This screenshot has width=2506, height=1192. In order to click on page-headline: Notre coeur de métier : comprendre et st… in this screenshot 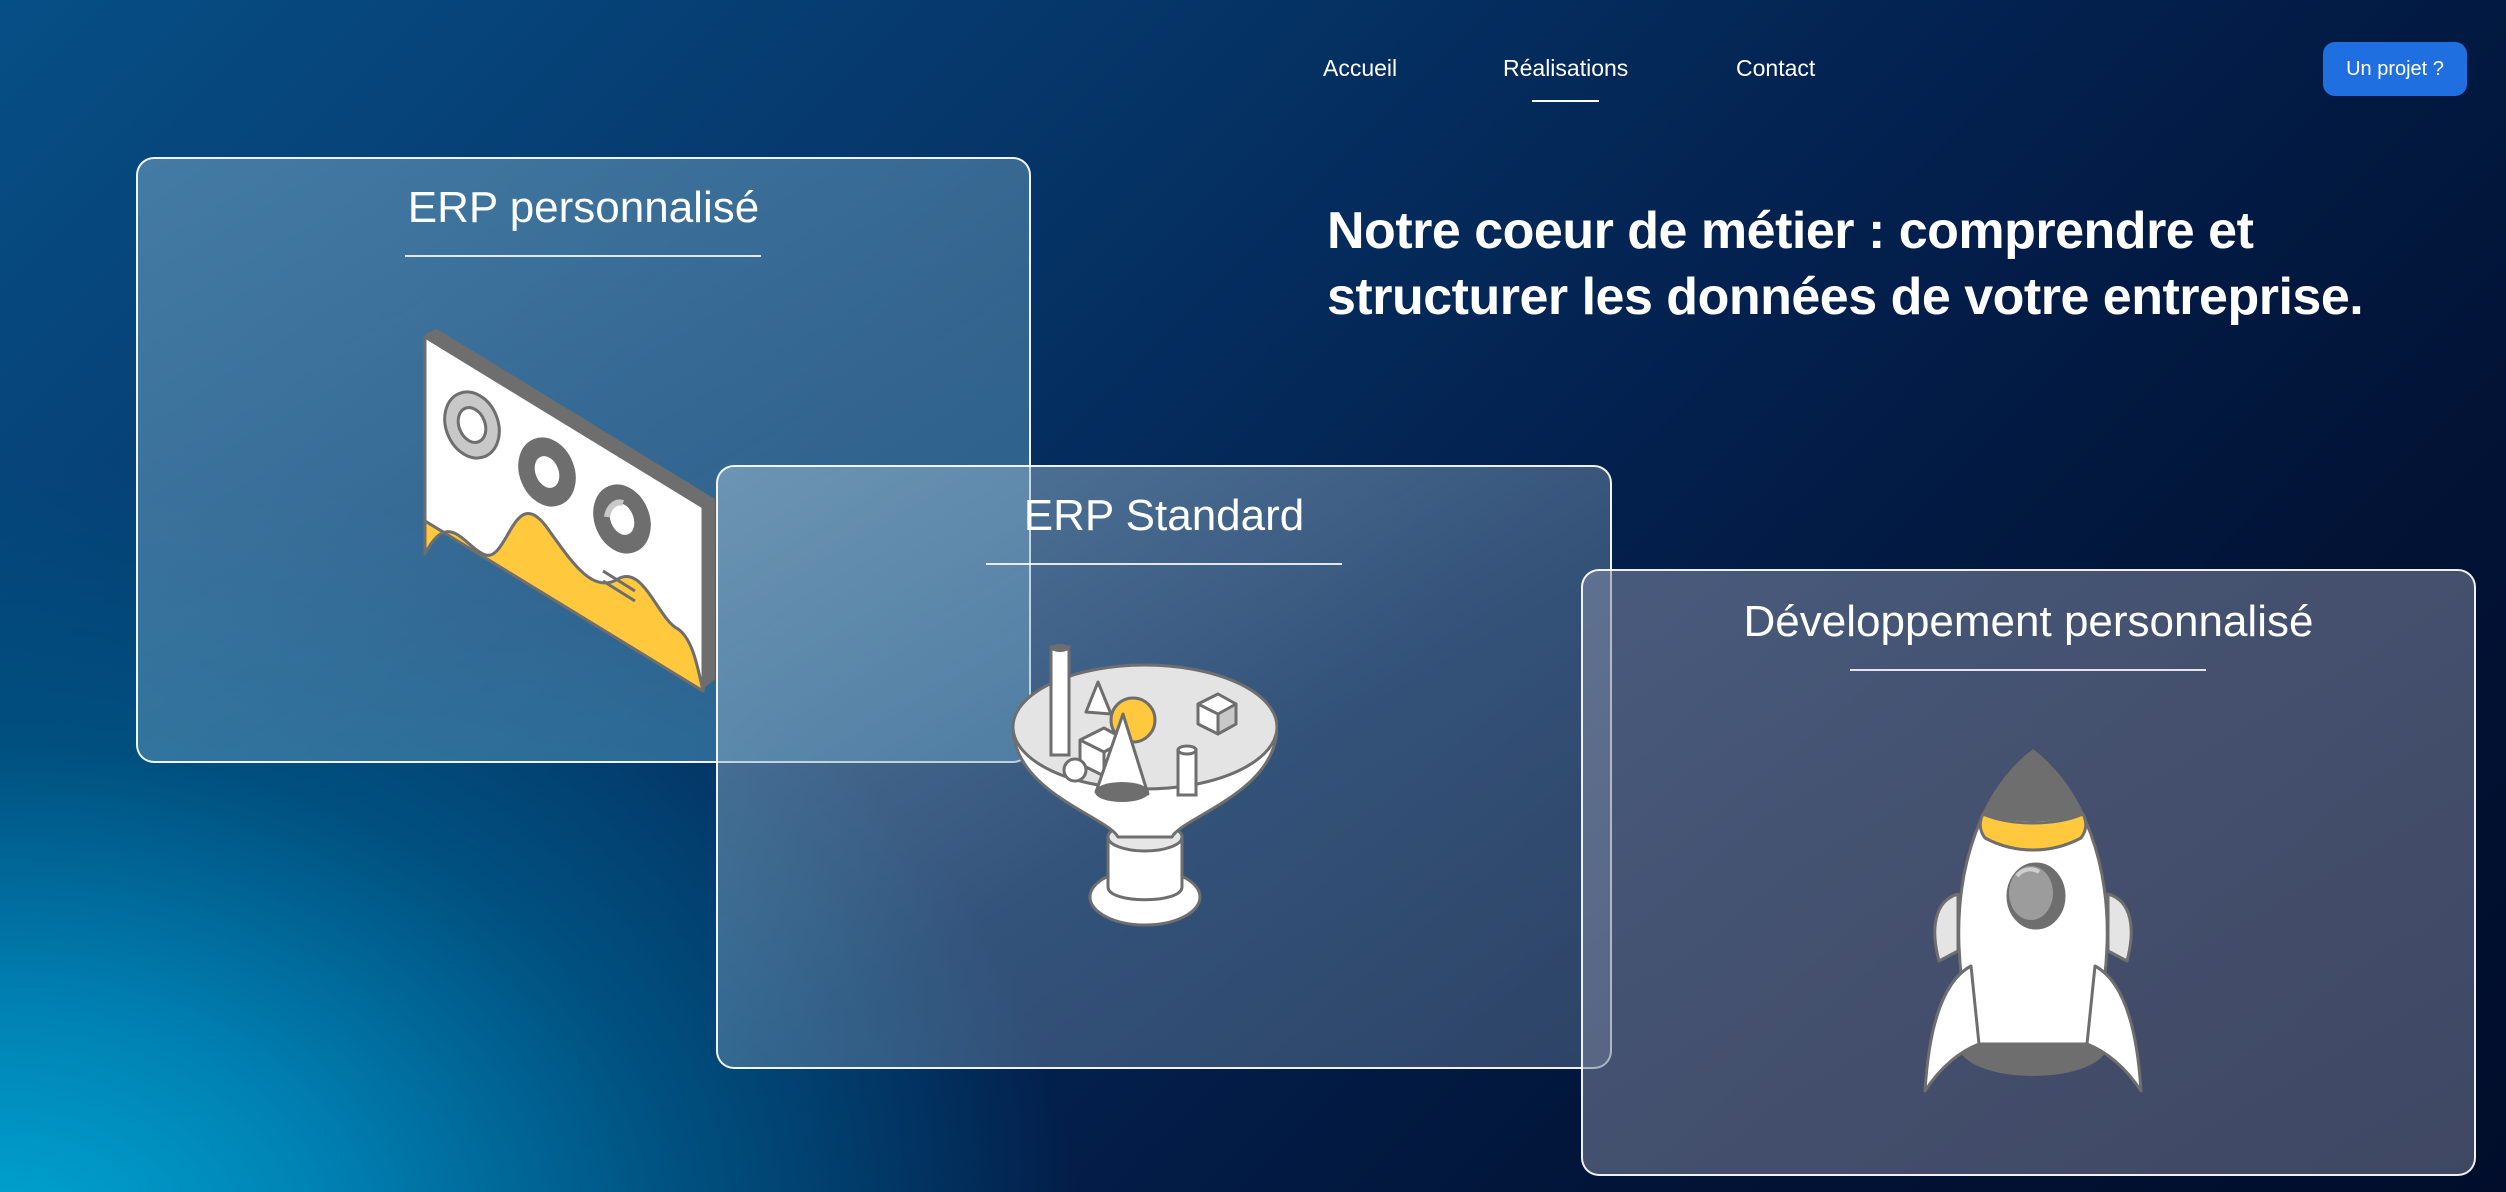, I will do `click(1845, 264)`.